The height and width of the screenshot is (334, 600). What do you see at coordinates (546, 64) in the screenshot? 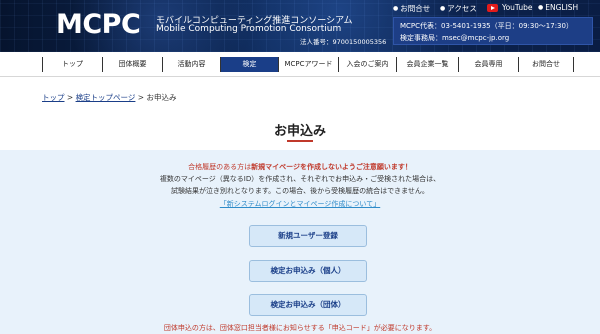
I see `nav-item-contact: お問合せ` at bounding box center [546, 64].